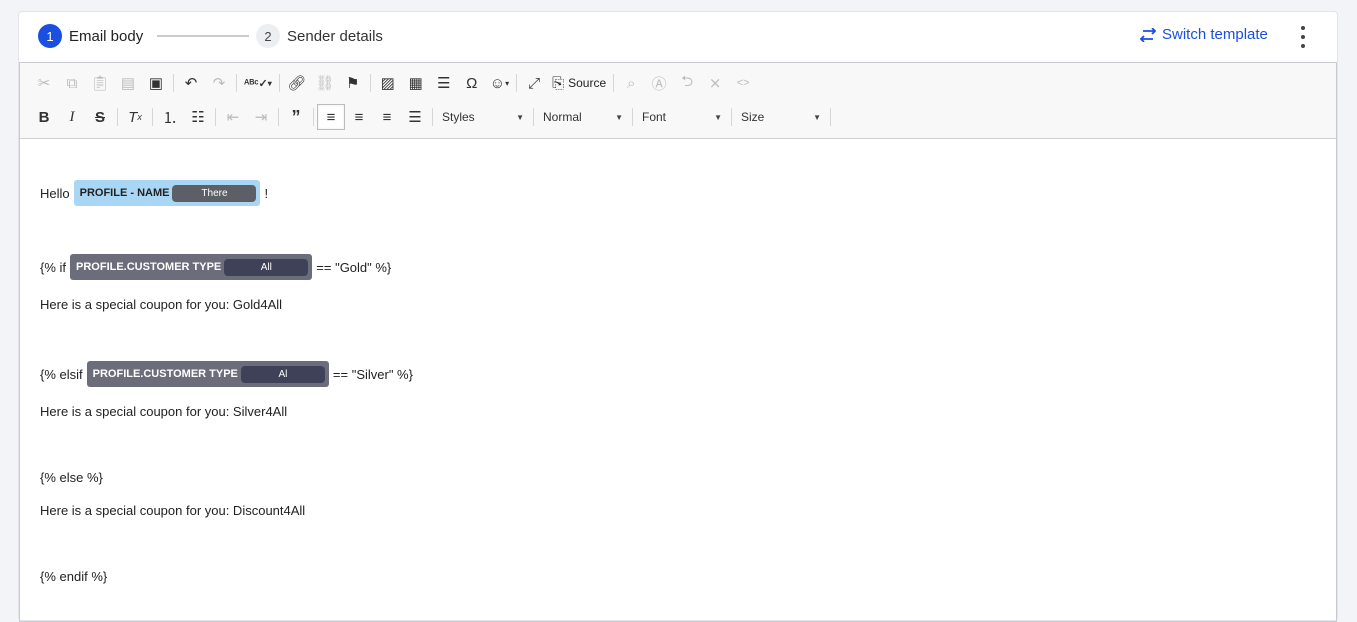 The image size is (1357, 622). I want to click on format-dropdown: Normal ▼, so click(583, 117).